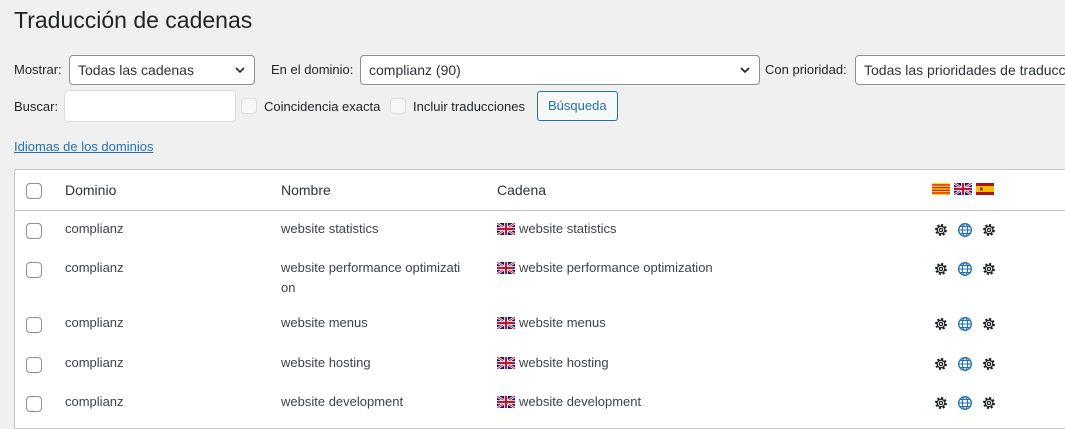 This screenshot has height=429, width=1065. What do you see at coordinates (469, 106) in the screenshot?
I see `include-translations-label: Incluir traducciones` at bounding box center [469, 106].